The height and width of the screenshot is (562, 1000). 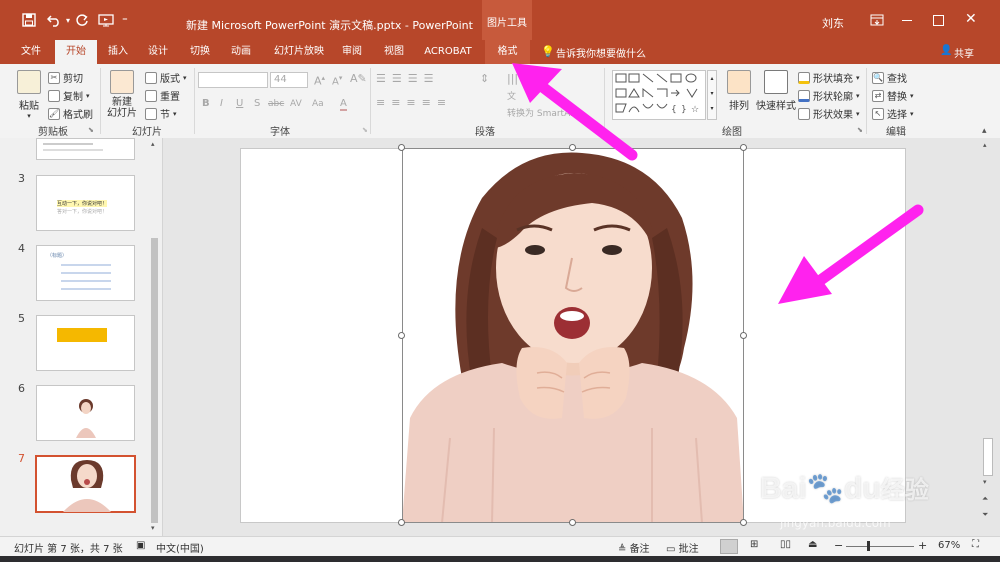 I want to click on find-button: 🔍 查找, so click(x=889, y=77).